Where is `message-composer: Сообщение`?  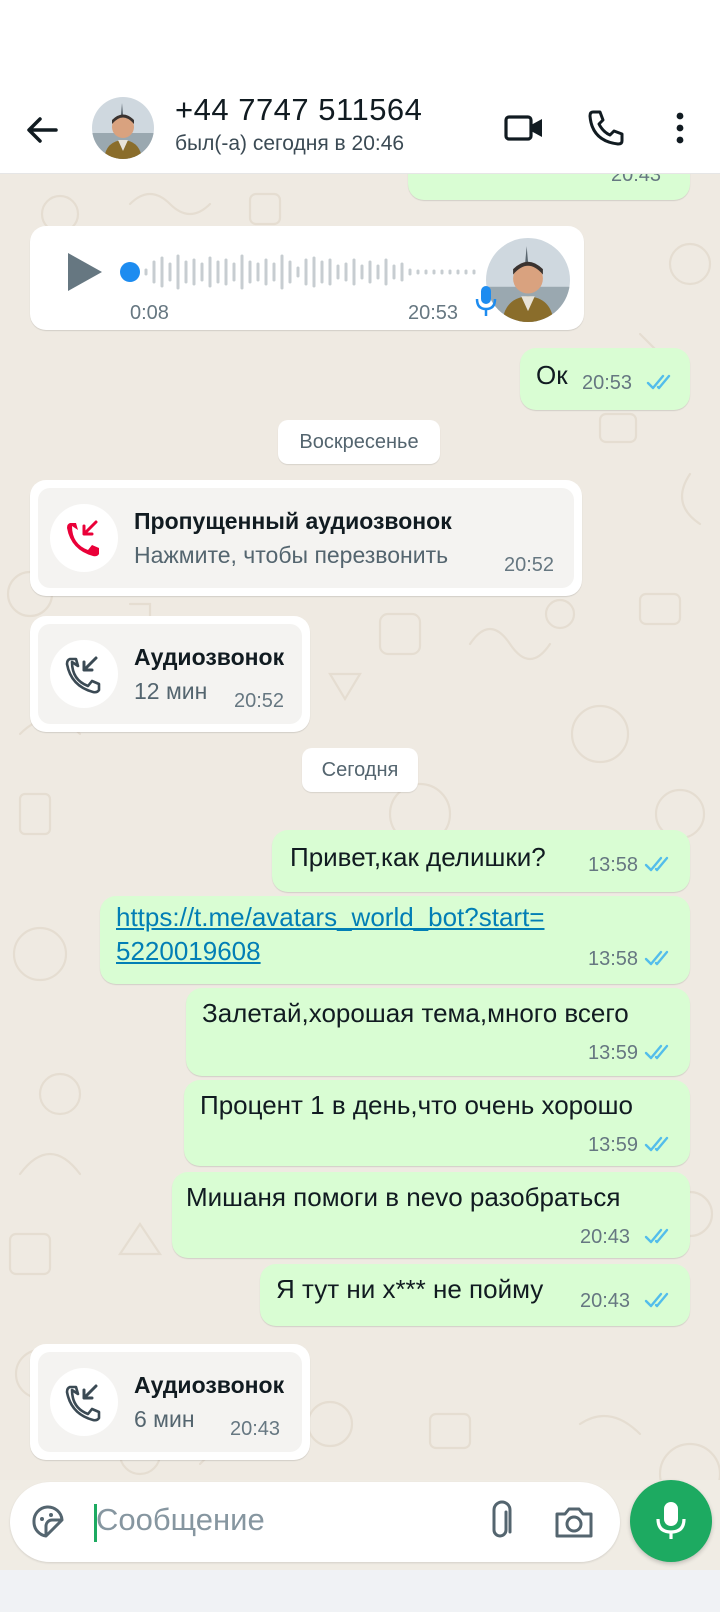 message-composer: Сообщение is located at coordinates (315, 1522).